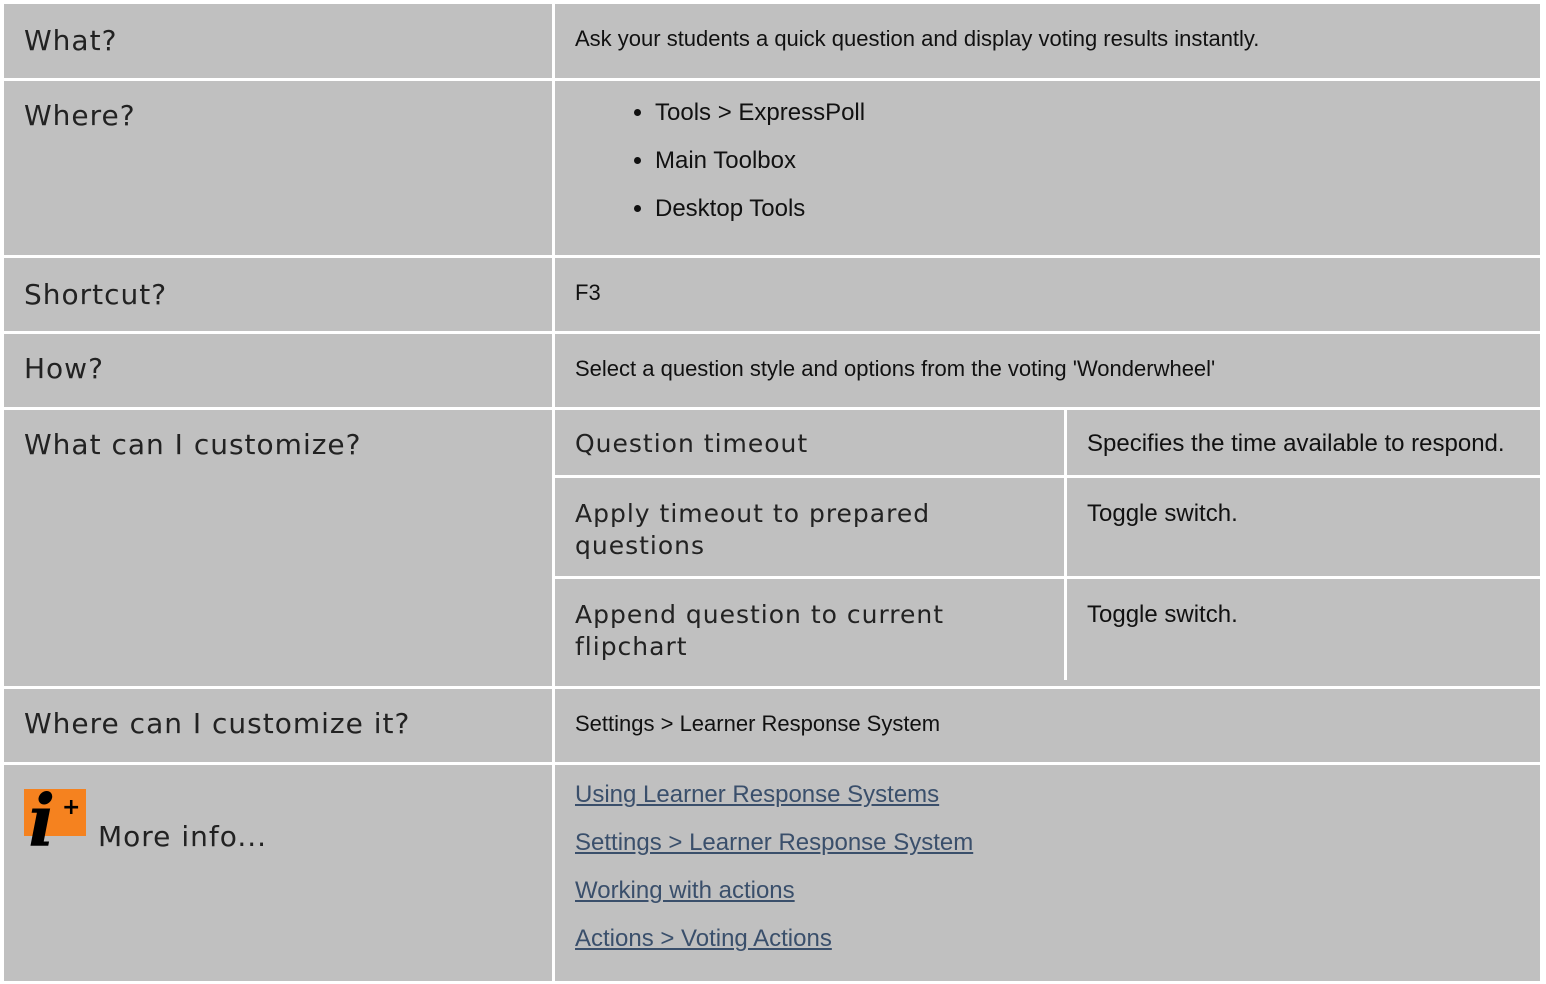  What do you see at coordinates (758, 723) in the screenshot?
I see `value-where-customize: Settings > Learner Response System` at bounding box center [758, 723].